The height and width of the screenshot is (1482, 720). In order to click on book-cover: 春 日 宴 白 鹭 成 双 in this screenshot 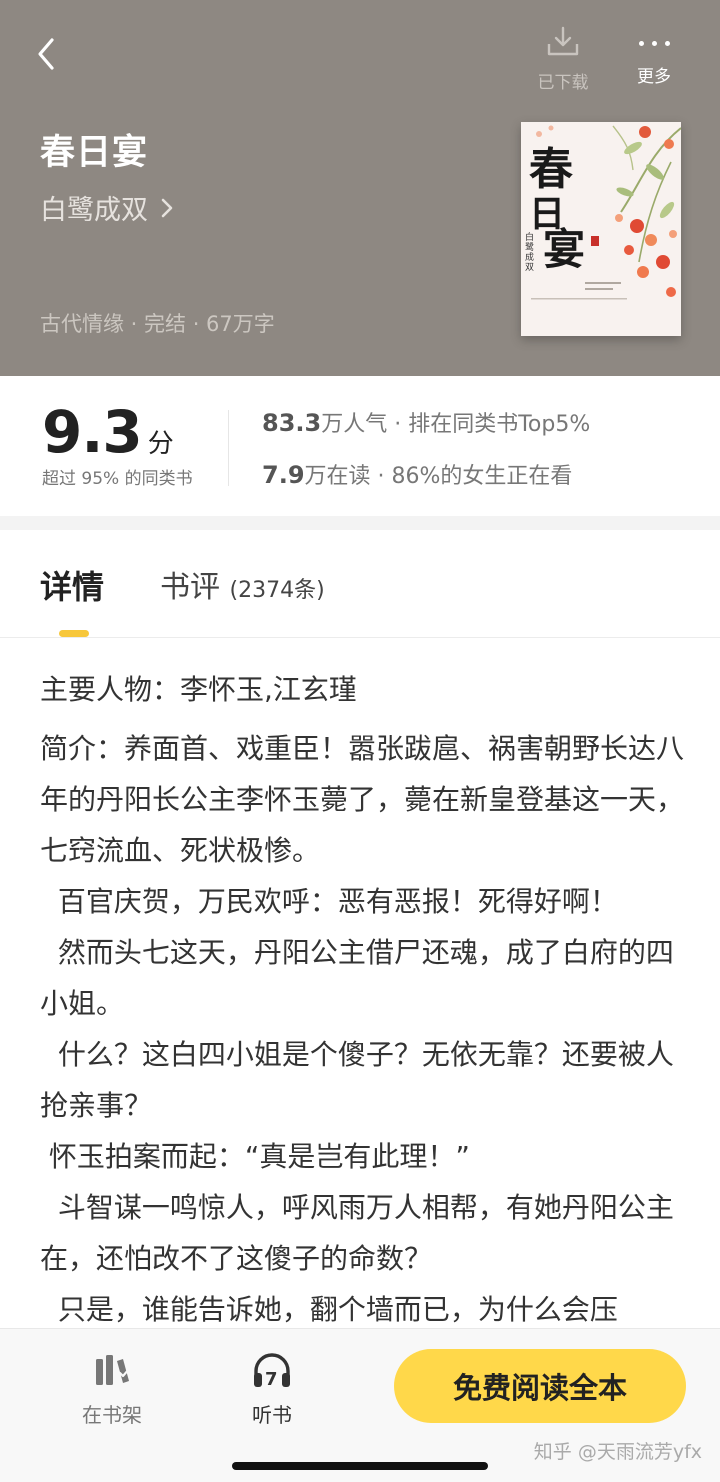, I will do `click(601, 229)`.